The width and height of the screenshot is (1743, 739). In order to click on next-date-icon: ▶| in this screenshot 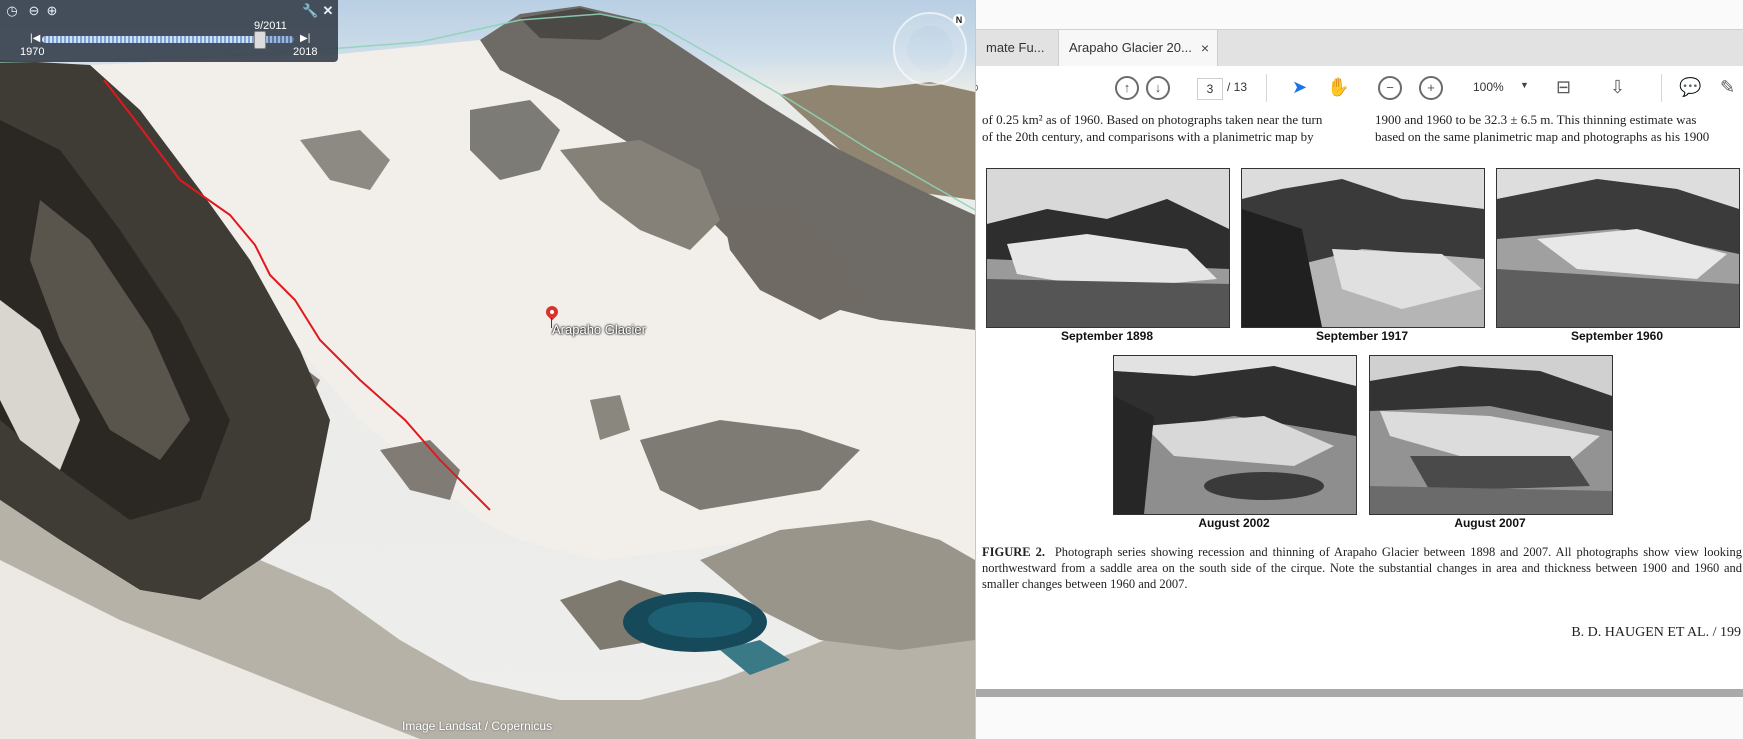, I will do `click(305, 38)`.